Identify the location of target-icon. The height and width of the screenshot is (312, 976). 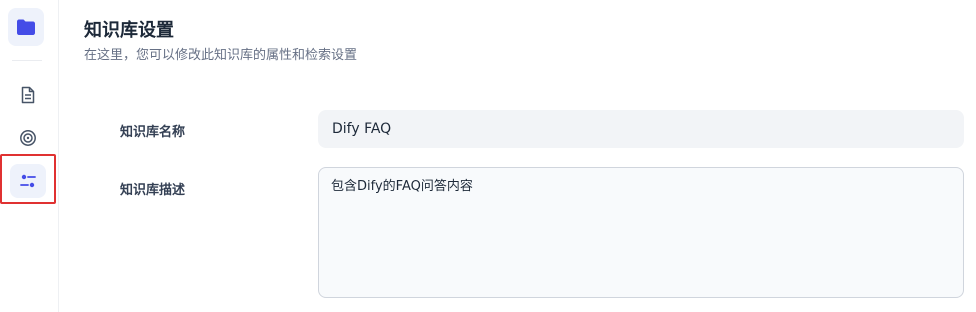
(28, 138).